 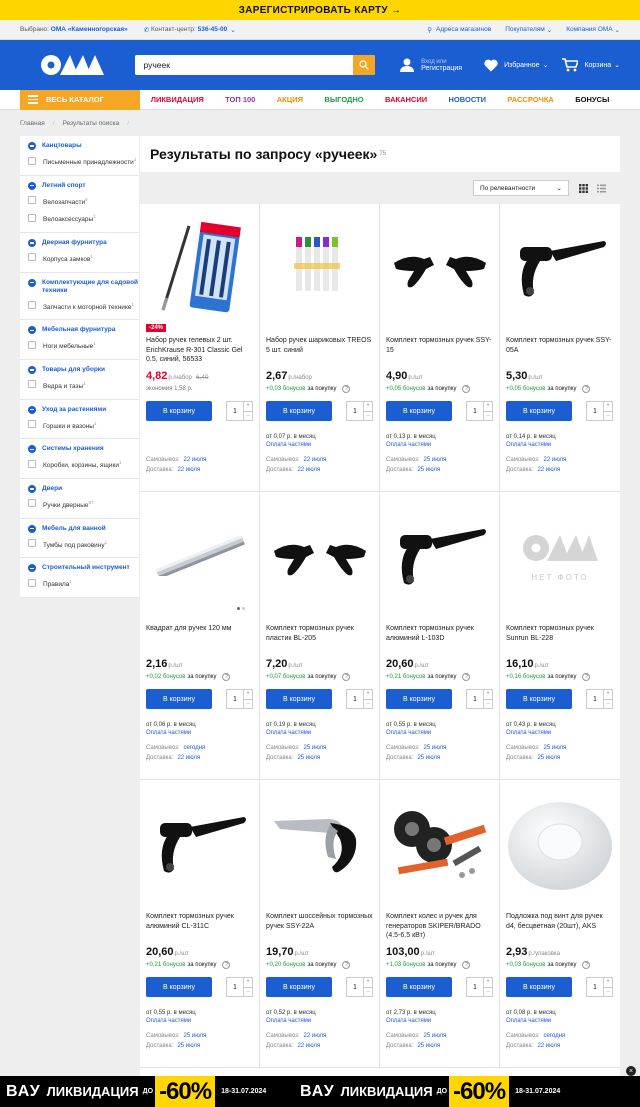 What do you see at coordinates (463, 29) in the screenshot?
I see `store-addresses-link: Адреса магазинов` at bounding box center [463, 29].